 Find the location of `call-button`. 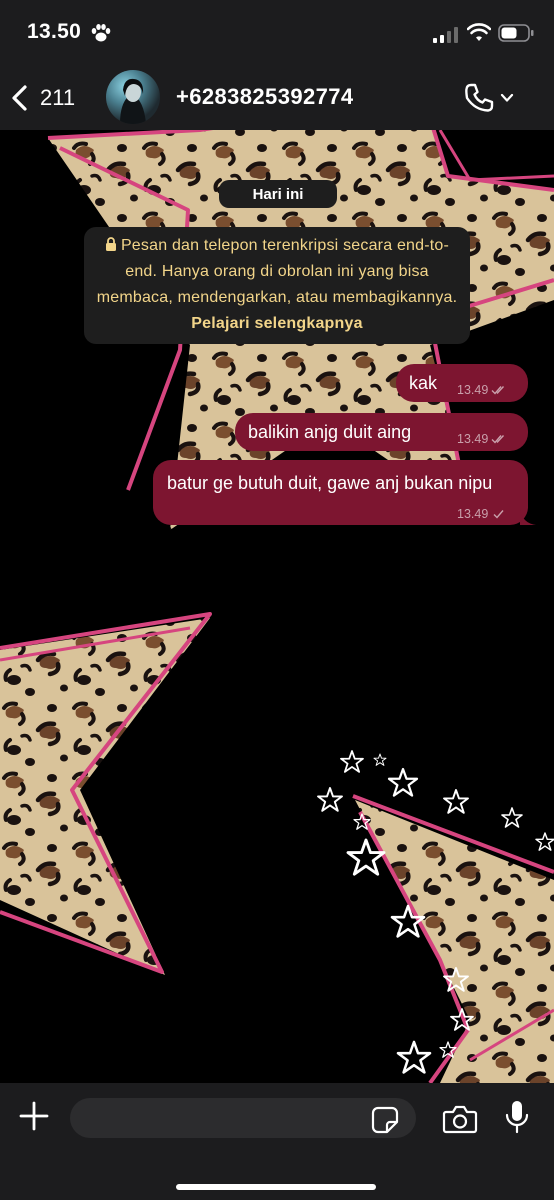

call-button is located at coordinates (492, 98).